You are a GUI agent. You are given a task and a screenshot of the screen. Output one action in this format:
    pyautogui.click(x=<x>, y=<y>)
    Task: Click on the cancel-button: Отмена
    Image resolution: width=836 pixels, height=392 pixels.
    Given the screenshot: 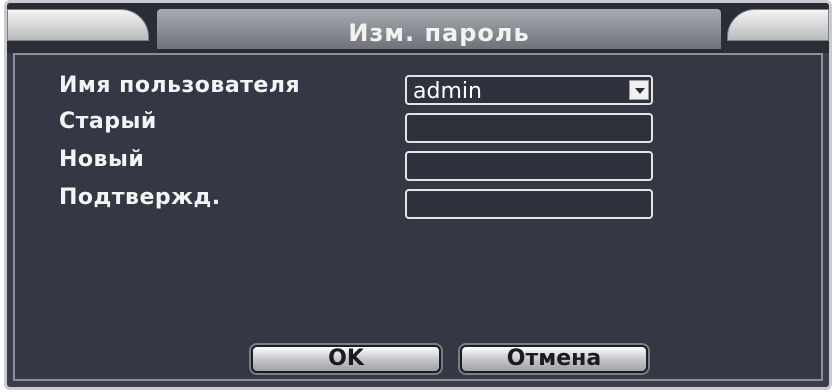 What is the action you would take?
    pyautogui.click(x=554, y=359)
    